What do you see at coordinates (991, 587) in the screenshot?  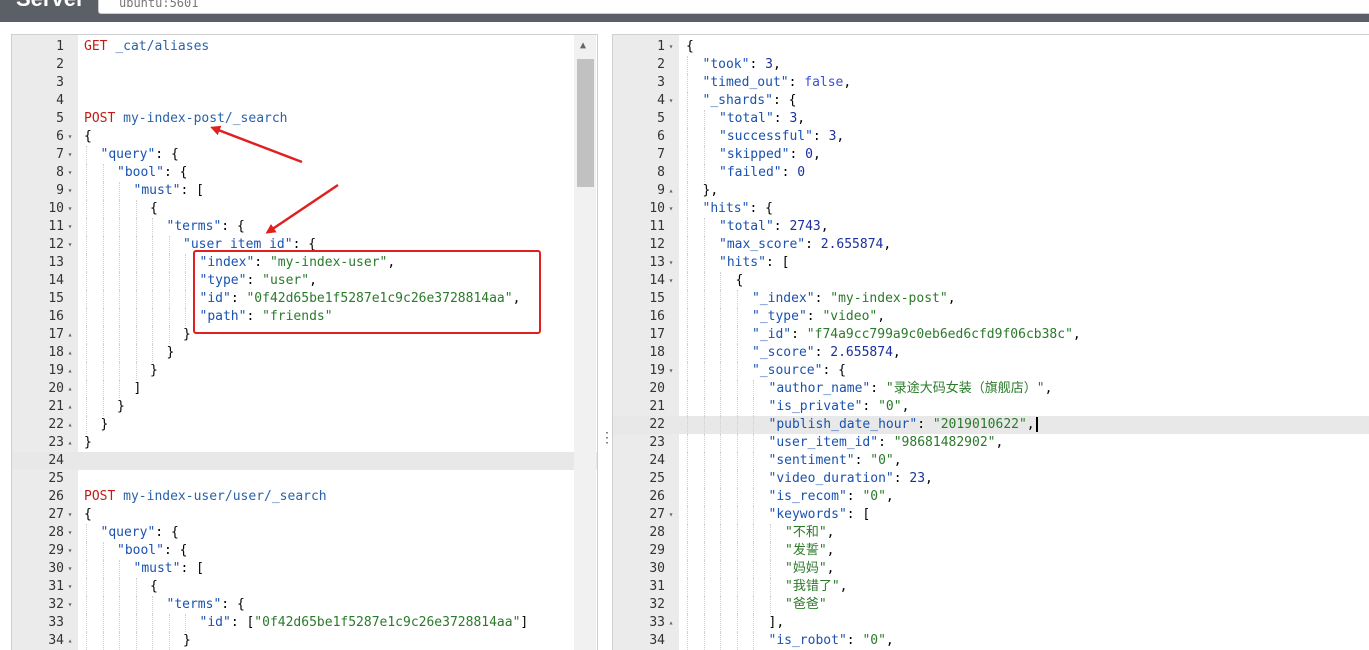 I see `code-line: 31 "我错了",` at bounding box center [991, 587].